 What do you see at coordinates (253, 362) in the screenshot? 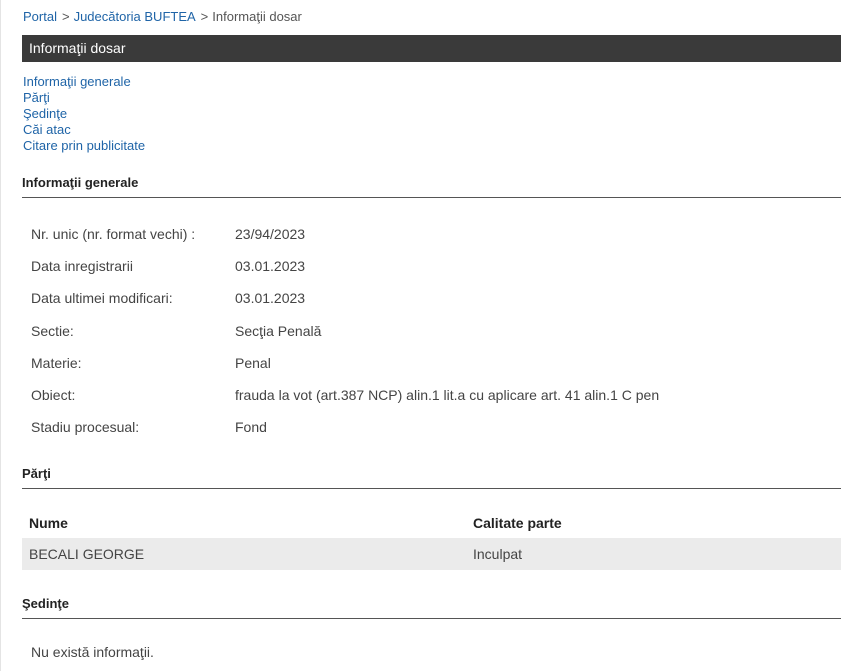
I see `info-value: Penal` at bounding box center [253, 362].